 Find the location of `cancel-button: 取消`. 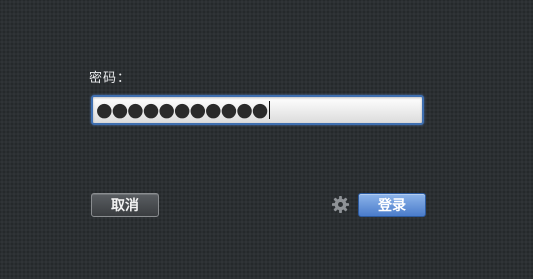

cancel-button: 取消 is located at coordinates (125, 205).